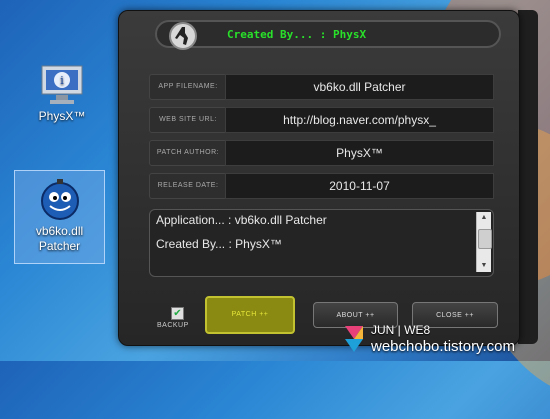  I want to click on patch-button: PATCH ++, so click(250, 315).